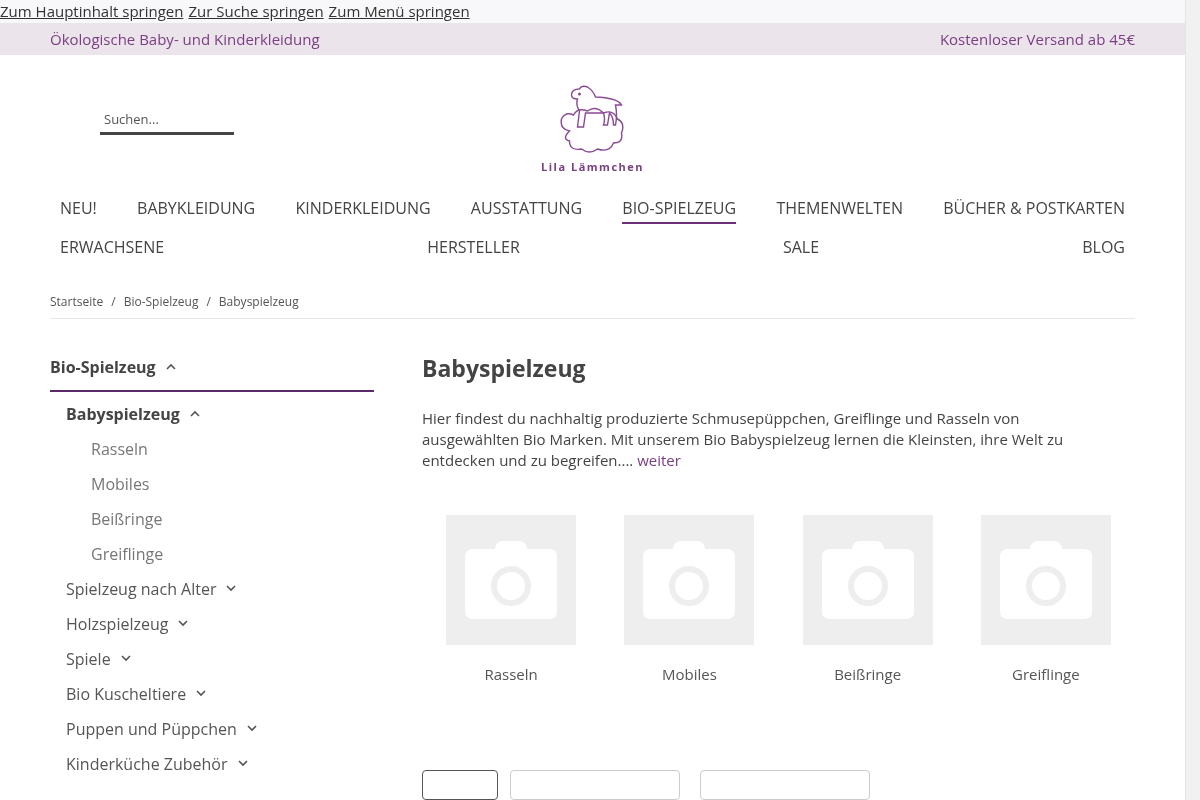  What do you see at coordinates (127, 623) in the screenshot?
I see `sidebar-item: Holzspielzeug` at bounding box center [127, 623].